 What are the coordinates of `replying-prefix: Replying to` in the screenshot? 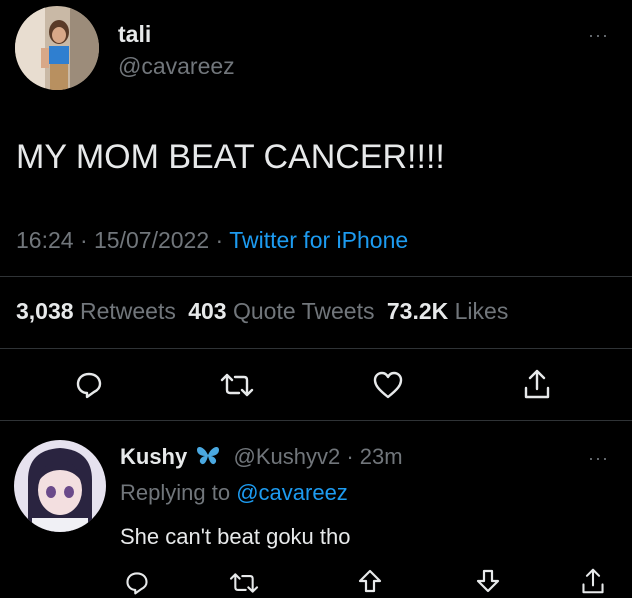 It's located at (175, 492).